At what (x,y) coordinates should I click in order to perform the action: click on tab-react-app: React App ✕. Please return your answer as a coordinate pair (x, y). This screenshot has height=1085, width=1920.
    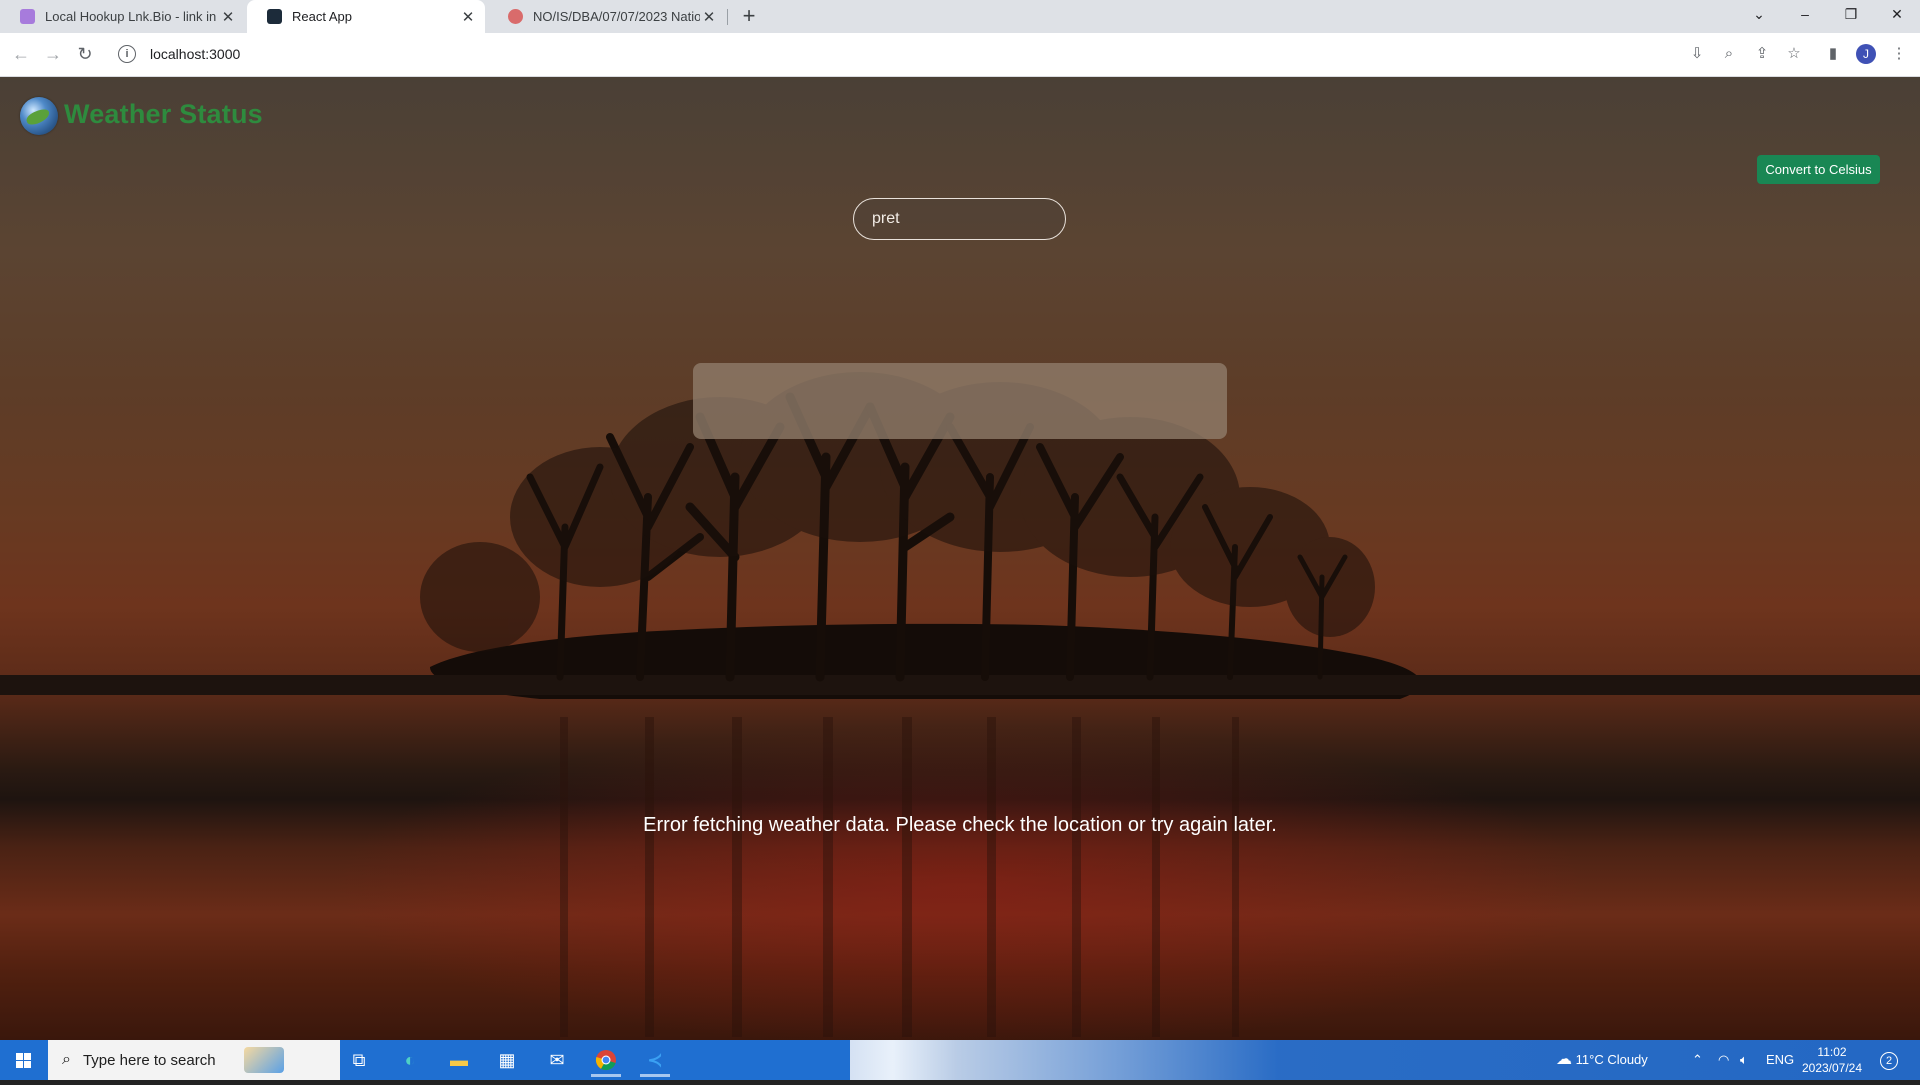
    Looking at the image, I should click on (366, 16).